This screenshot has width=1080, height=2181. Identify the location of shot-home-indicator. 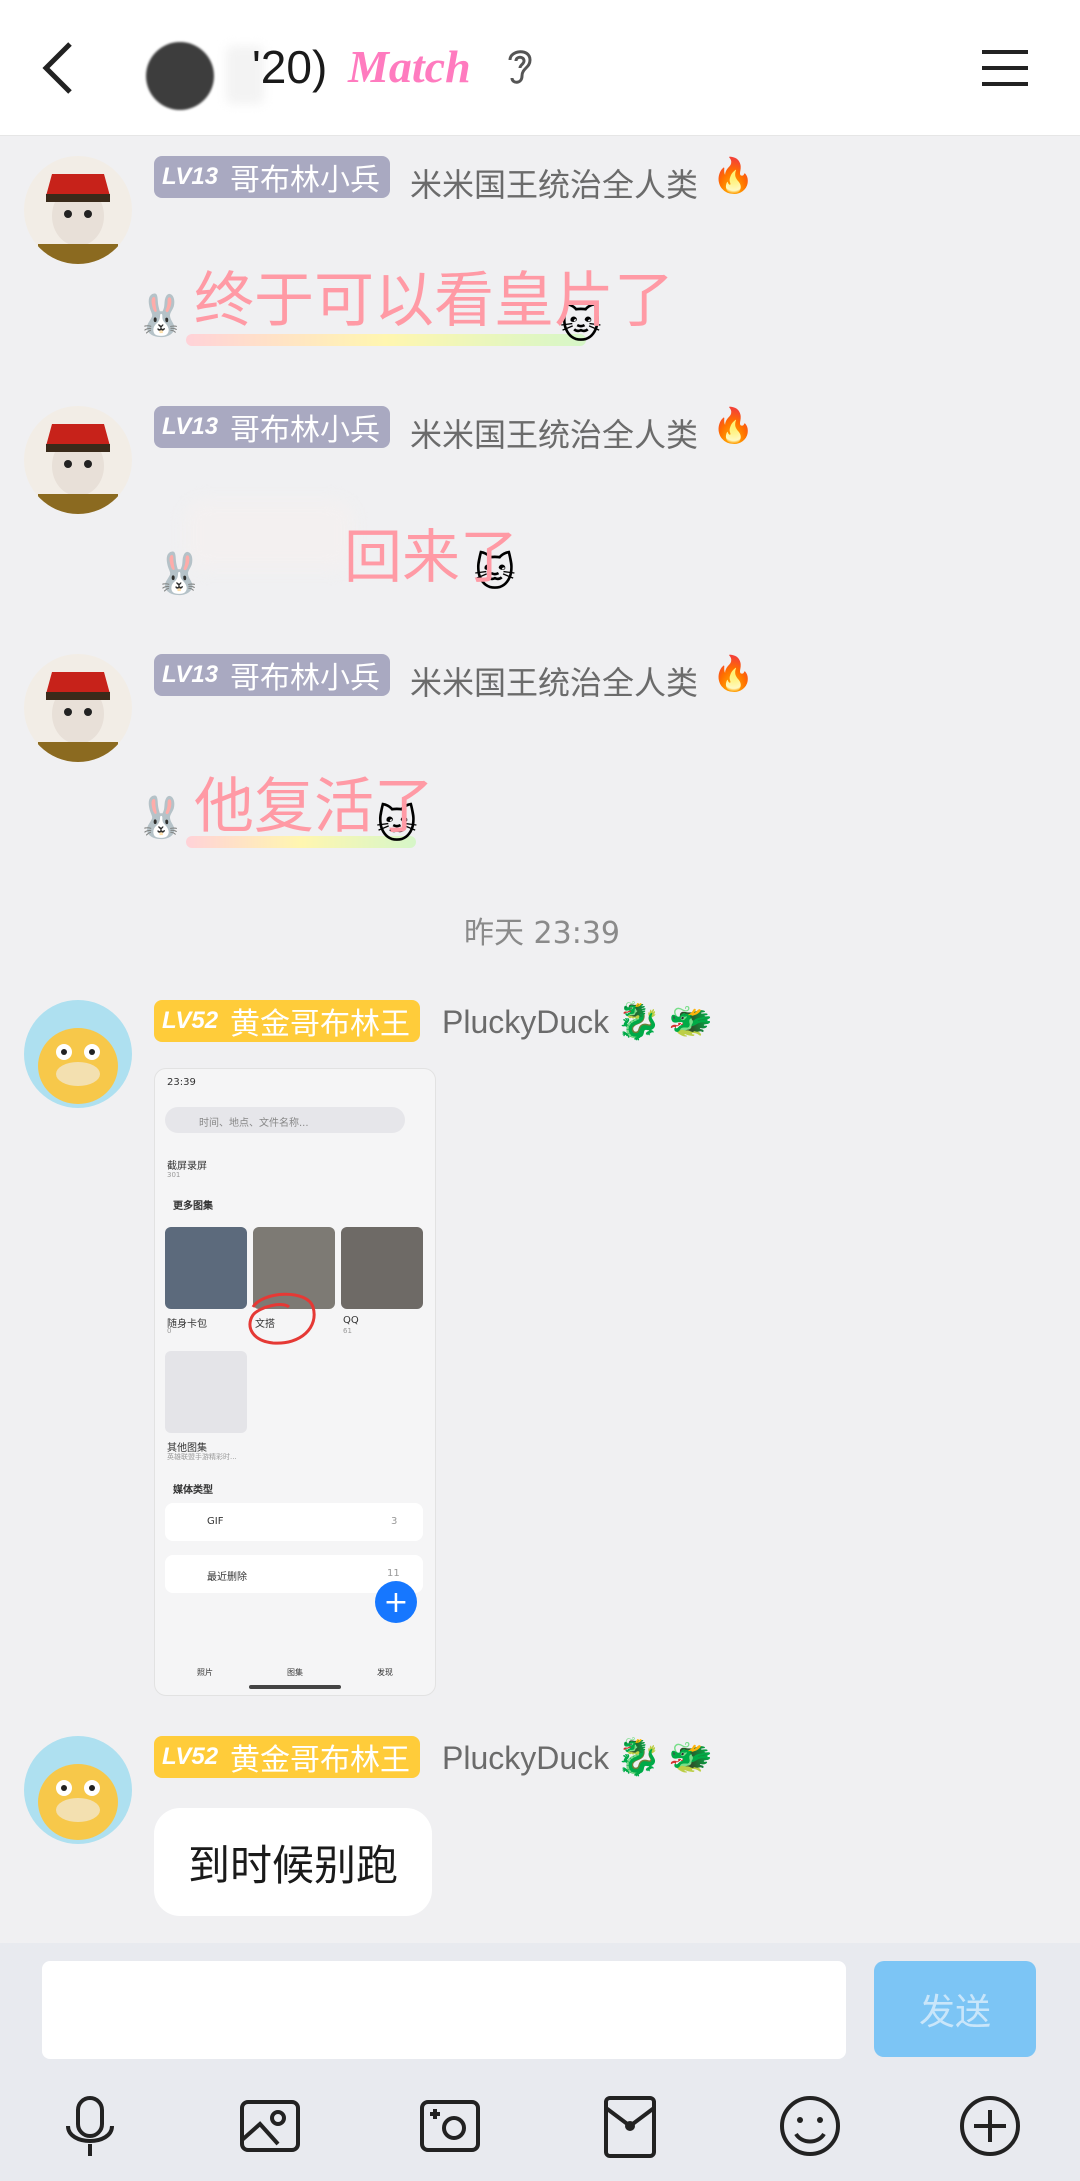
(295, 1687).